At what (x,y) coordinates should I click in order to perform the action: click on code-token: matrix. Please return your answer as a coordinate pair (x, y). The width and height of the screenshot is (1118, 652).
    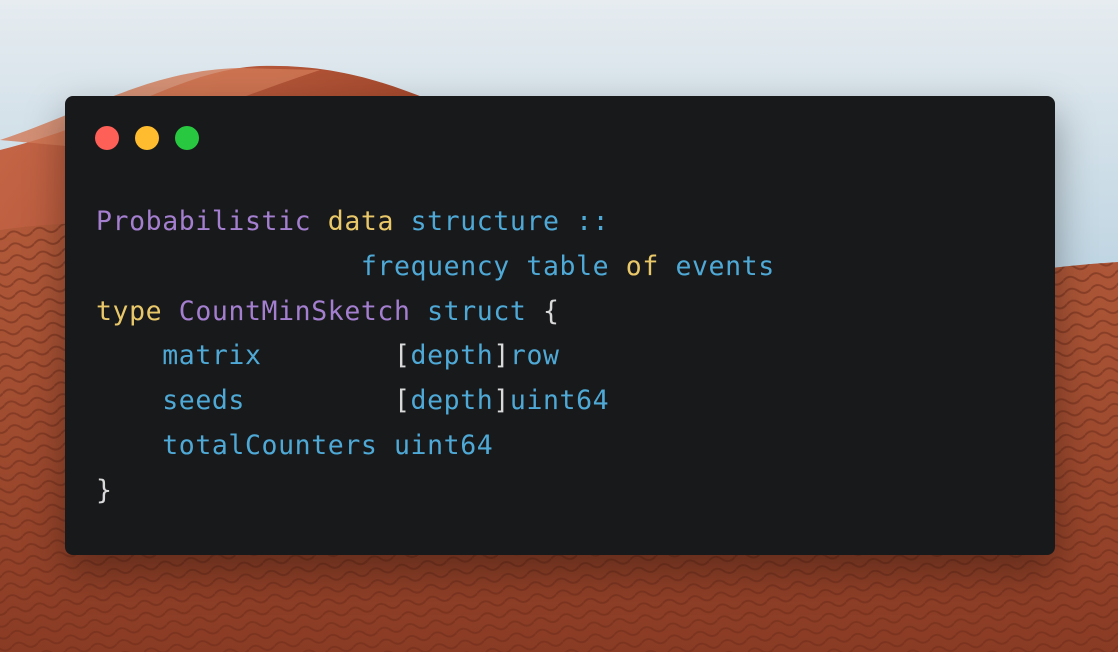
    Looking at the image, I should click on (212, 356).